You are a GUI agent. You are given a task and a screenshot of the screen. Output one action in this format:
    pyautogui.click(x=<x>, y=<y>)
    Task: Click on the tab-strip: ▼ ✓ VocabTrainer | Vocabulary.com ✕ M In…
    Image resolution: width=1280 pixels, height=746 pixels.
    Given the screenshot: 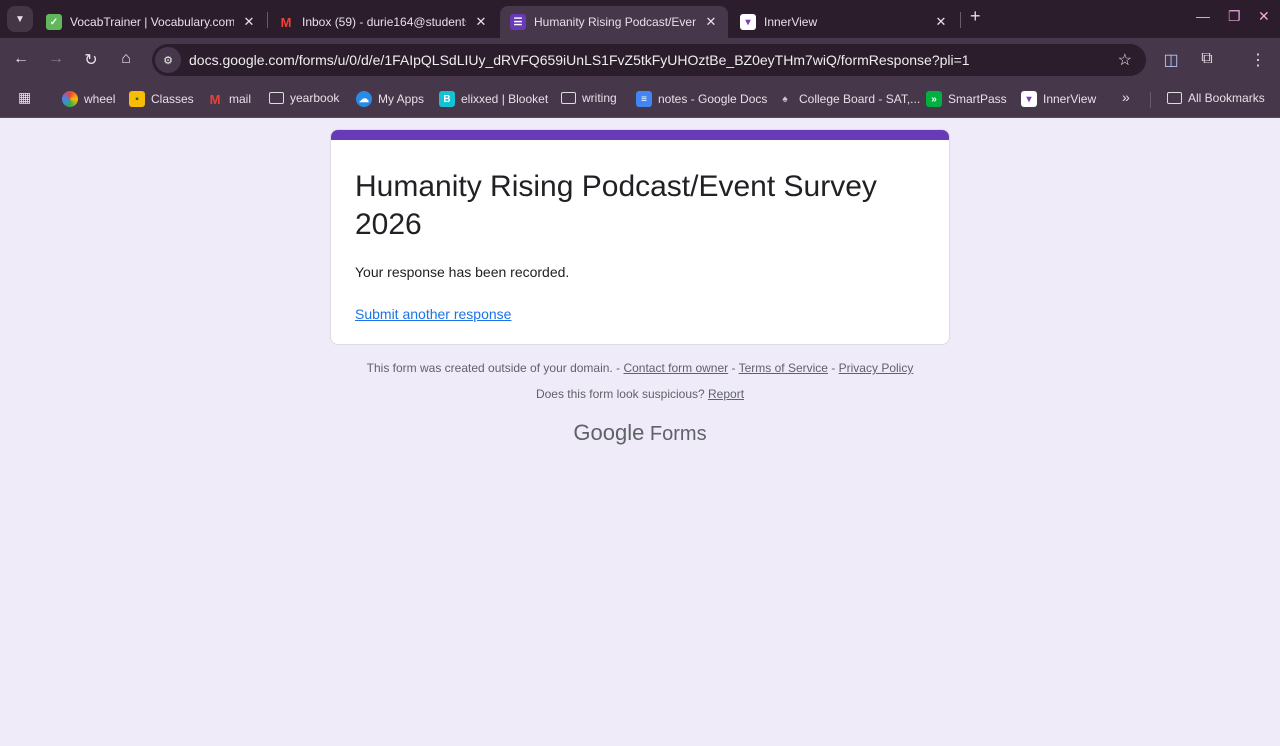 What is the action you would take?
    pyautogui.click(x=640, y=19)
    